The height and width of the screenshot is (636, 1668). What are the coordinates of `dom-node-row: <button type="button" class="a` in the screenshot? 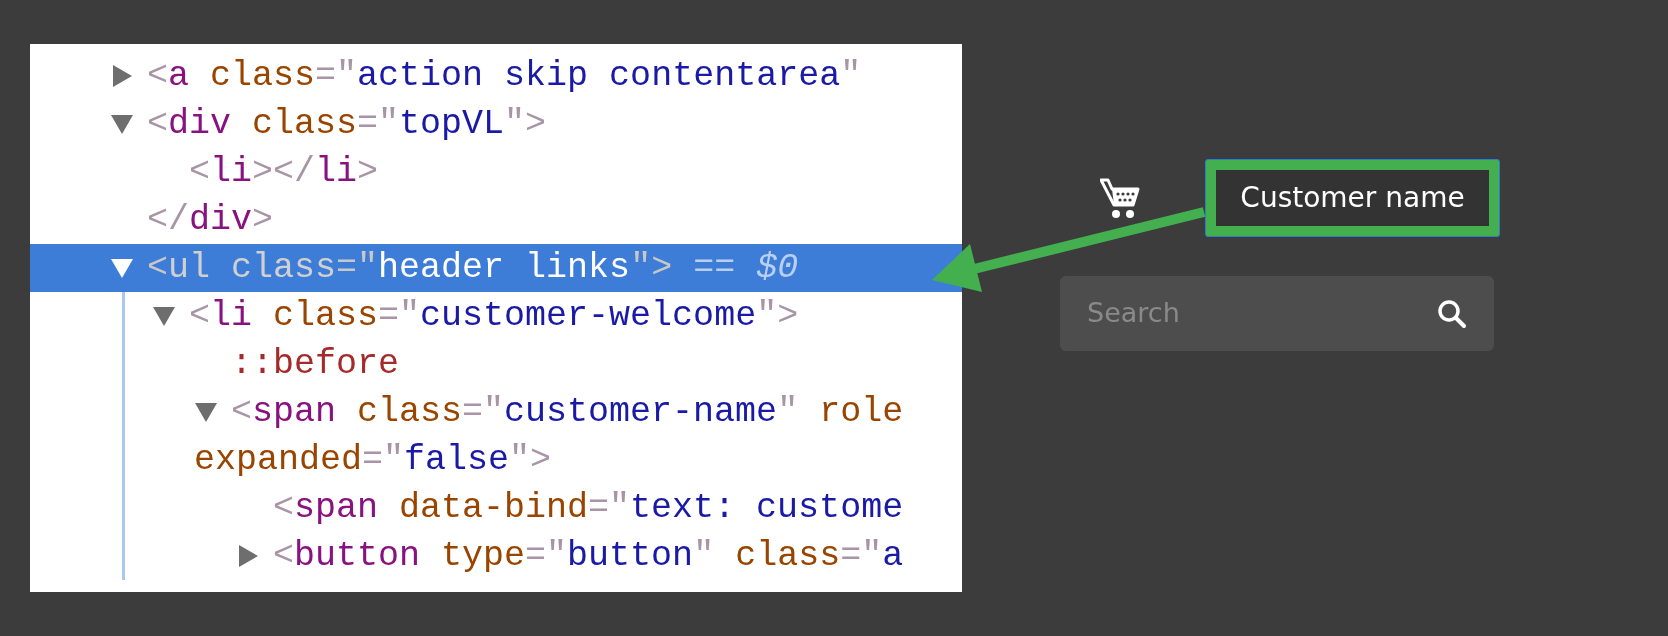 It's located at (496, 556).